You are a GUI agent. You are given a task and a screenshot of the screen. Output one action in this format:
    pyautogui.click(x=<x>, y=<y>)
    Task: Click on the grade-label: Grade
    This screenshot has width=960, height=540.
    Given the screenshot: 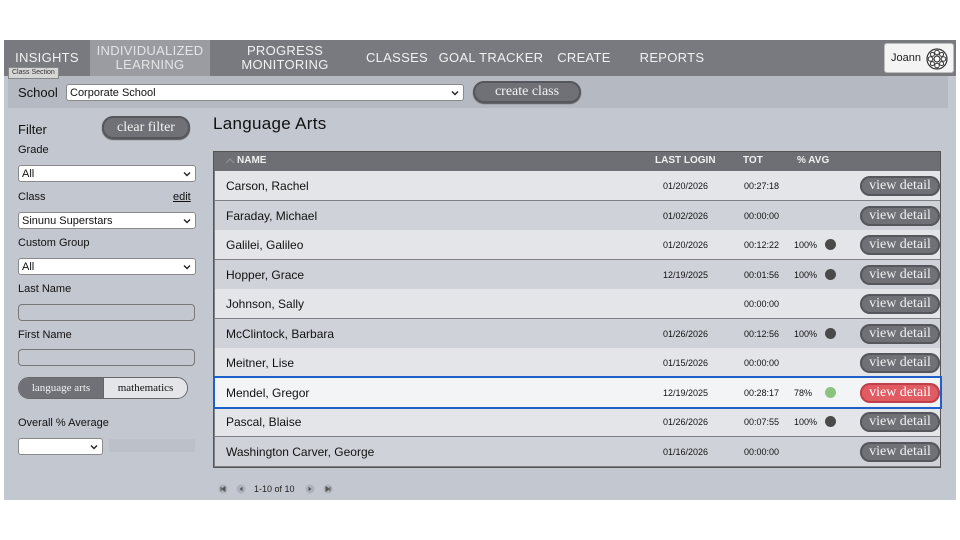 What is the action you would take?
    pyautogui.click(x=33, y=150)
    